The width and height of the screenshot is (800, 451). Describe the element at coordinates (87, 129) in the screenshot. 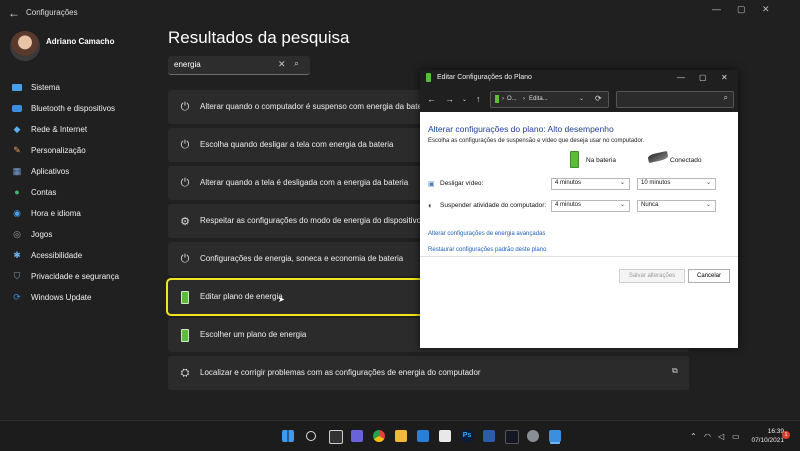

I see `sidebar-item-rede: ◆ Rede & Internet` at that location.